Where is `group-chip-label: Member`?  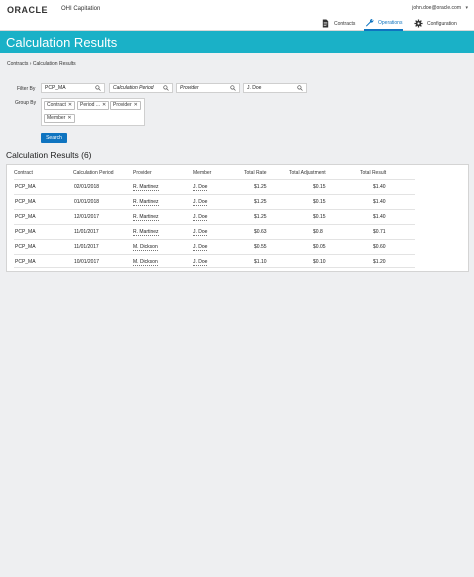
group-chip-label: Member is located at coordinates (56, 118).